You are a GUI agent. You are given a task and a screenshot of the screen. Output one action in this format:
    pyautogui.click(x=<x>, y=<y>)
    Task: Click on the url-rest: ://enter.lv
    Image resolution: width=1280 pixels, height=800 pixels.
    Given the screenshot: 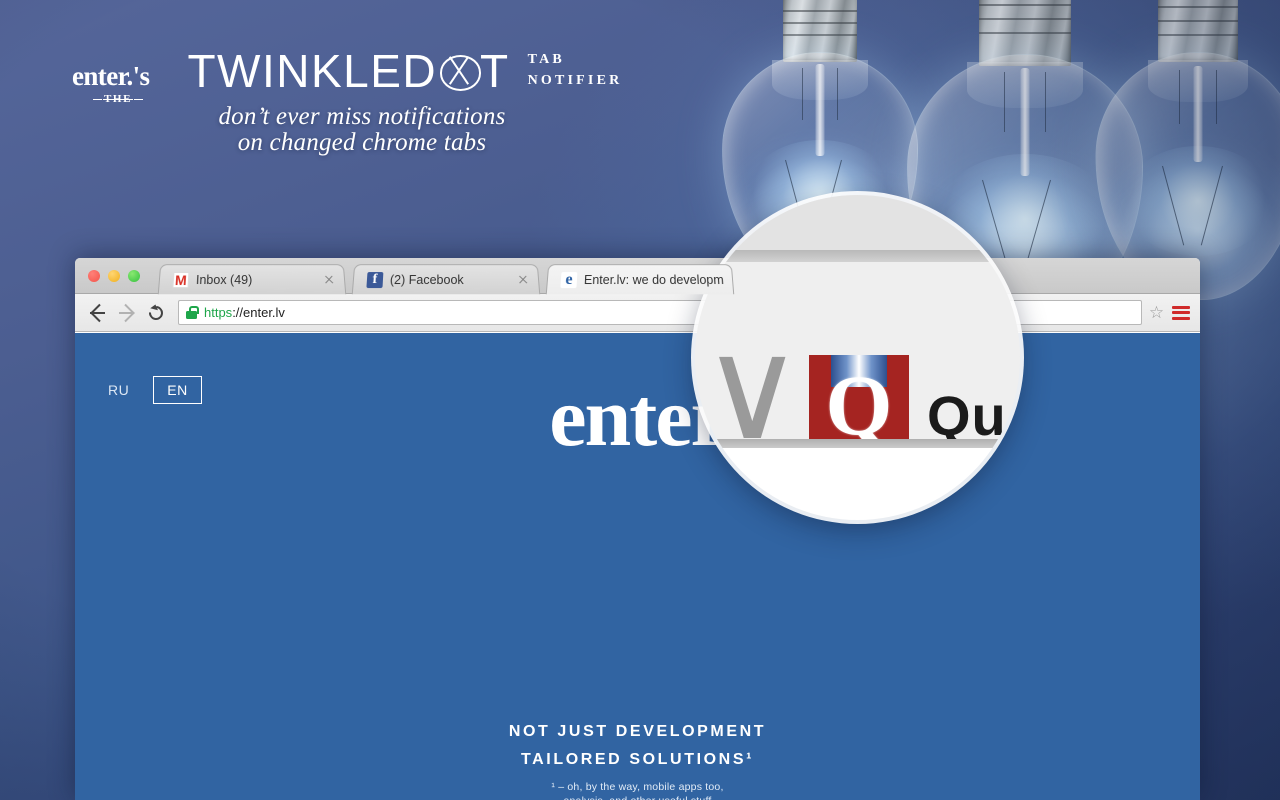 What is the action you would take?
    pyautogui.click(x=258, y=312)
    